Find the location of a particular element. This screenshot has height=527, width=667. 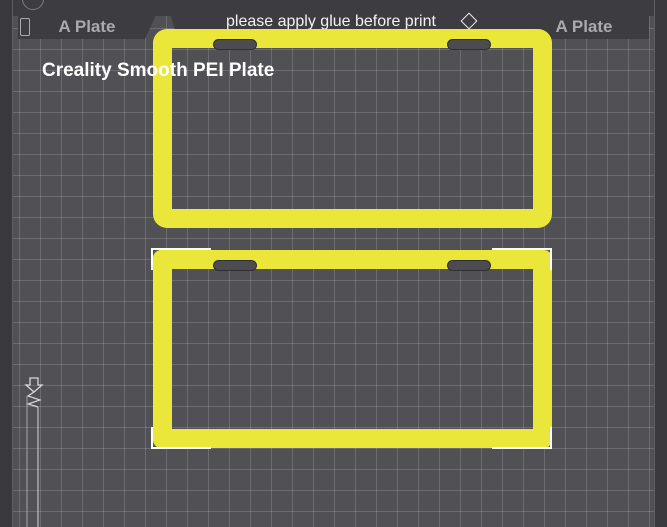

plate-edge-left is located at coordinates (6, 263).